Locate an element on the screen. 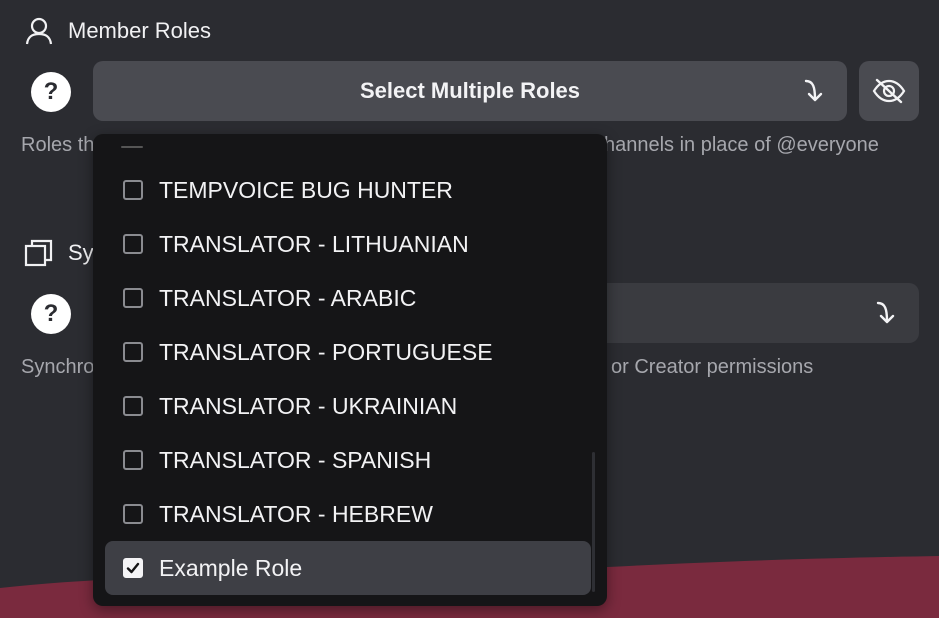  dropdown-option: TRANSLATOR - PORTUGUESE is located at coordinates (348, 352).